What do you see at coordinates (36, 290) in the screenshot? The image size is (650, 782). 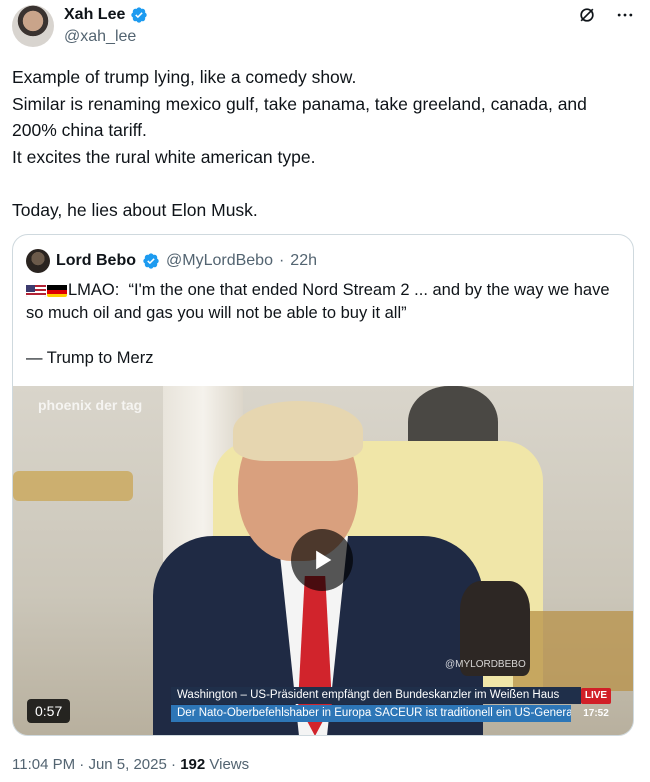 I see `us-flag-icon` at bounding box center [36, 290].